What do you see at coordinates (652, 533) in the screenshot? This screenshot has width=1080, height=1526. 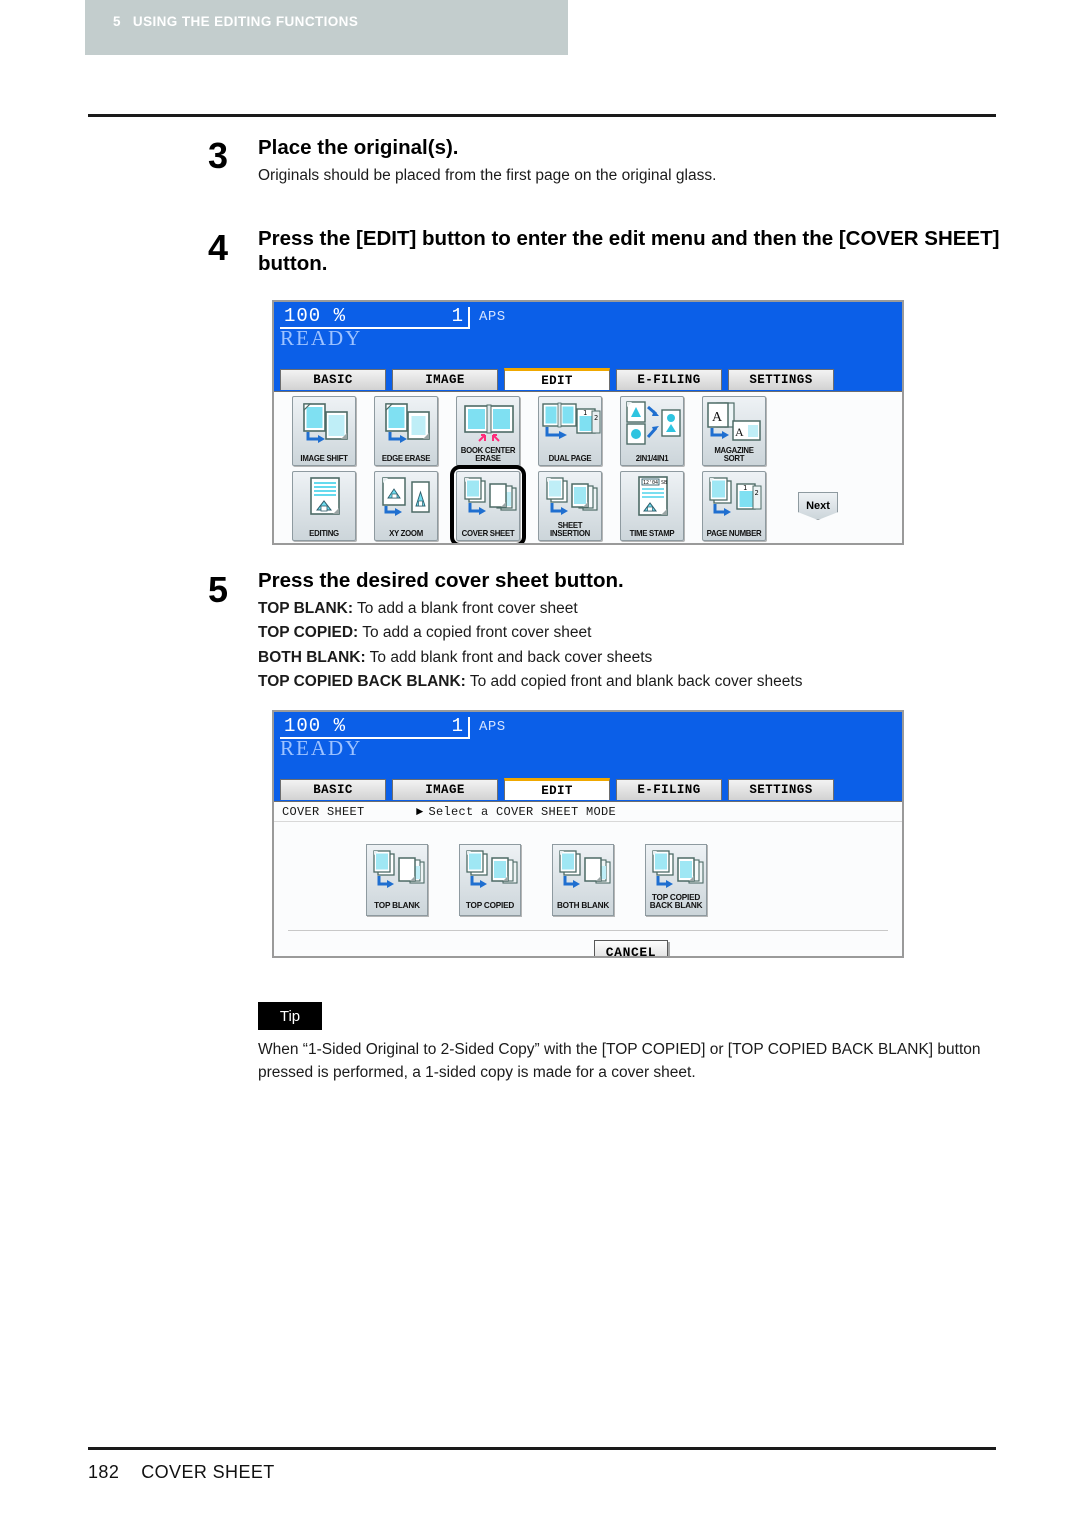 I see `button-time-stamp-label: TIME STAMP` at bounding box center [652, 533].